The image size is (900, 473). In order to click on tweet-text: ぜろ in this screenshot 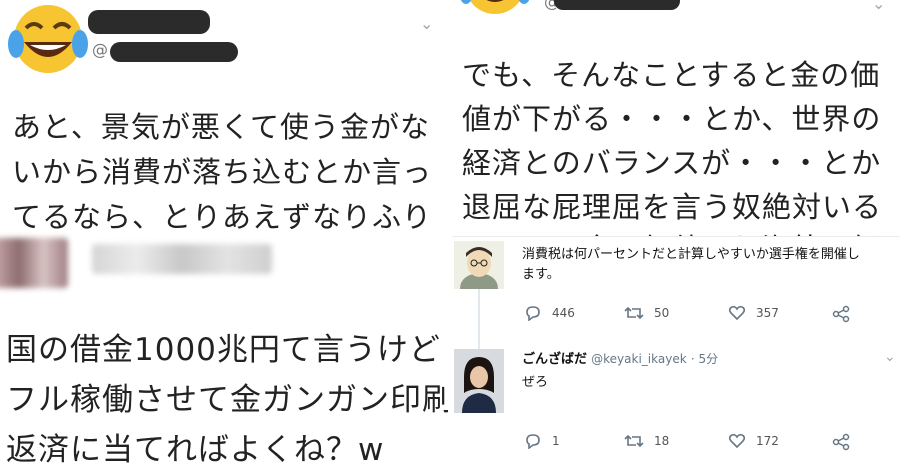, I will do `click(535, 382)`.